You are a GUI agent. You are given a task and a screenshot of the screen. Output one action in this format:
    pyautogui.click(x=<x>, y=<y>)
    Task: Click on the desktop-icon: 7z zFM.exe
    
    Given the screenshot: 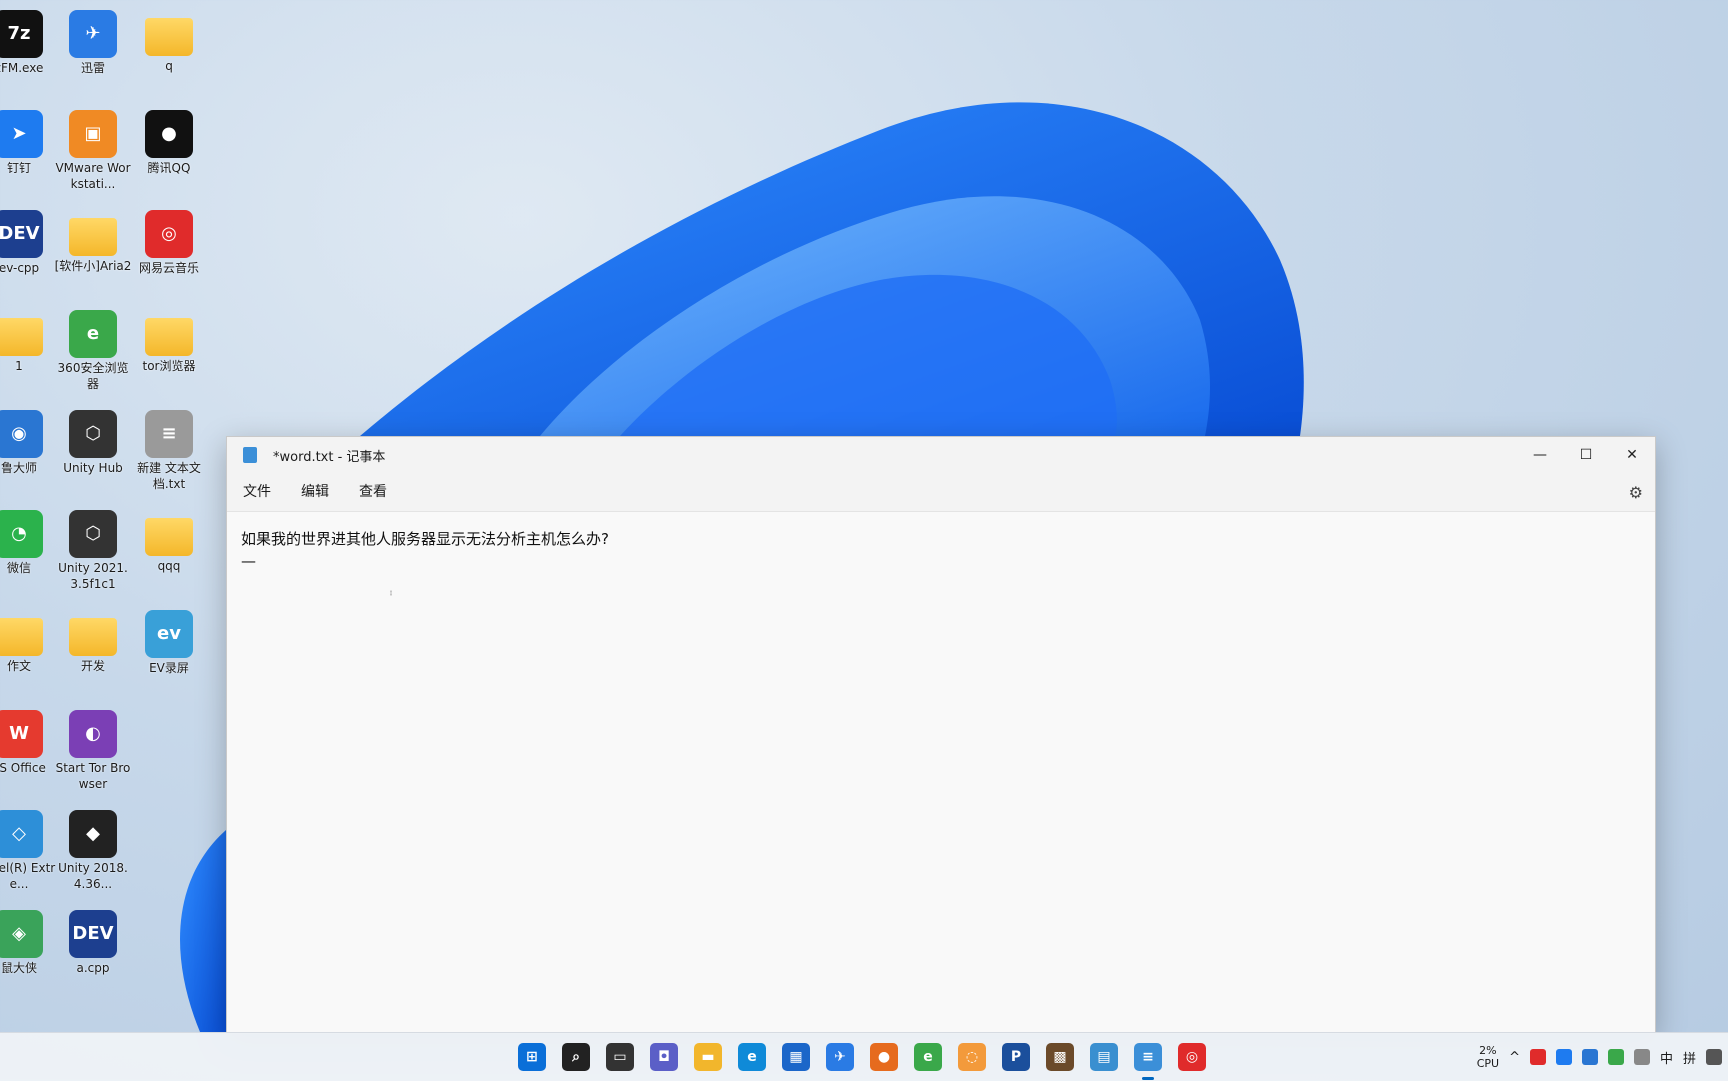 What is the action you would take?
    pyautogui.click(x=29, y=43)
    